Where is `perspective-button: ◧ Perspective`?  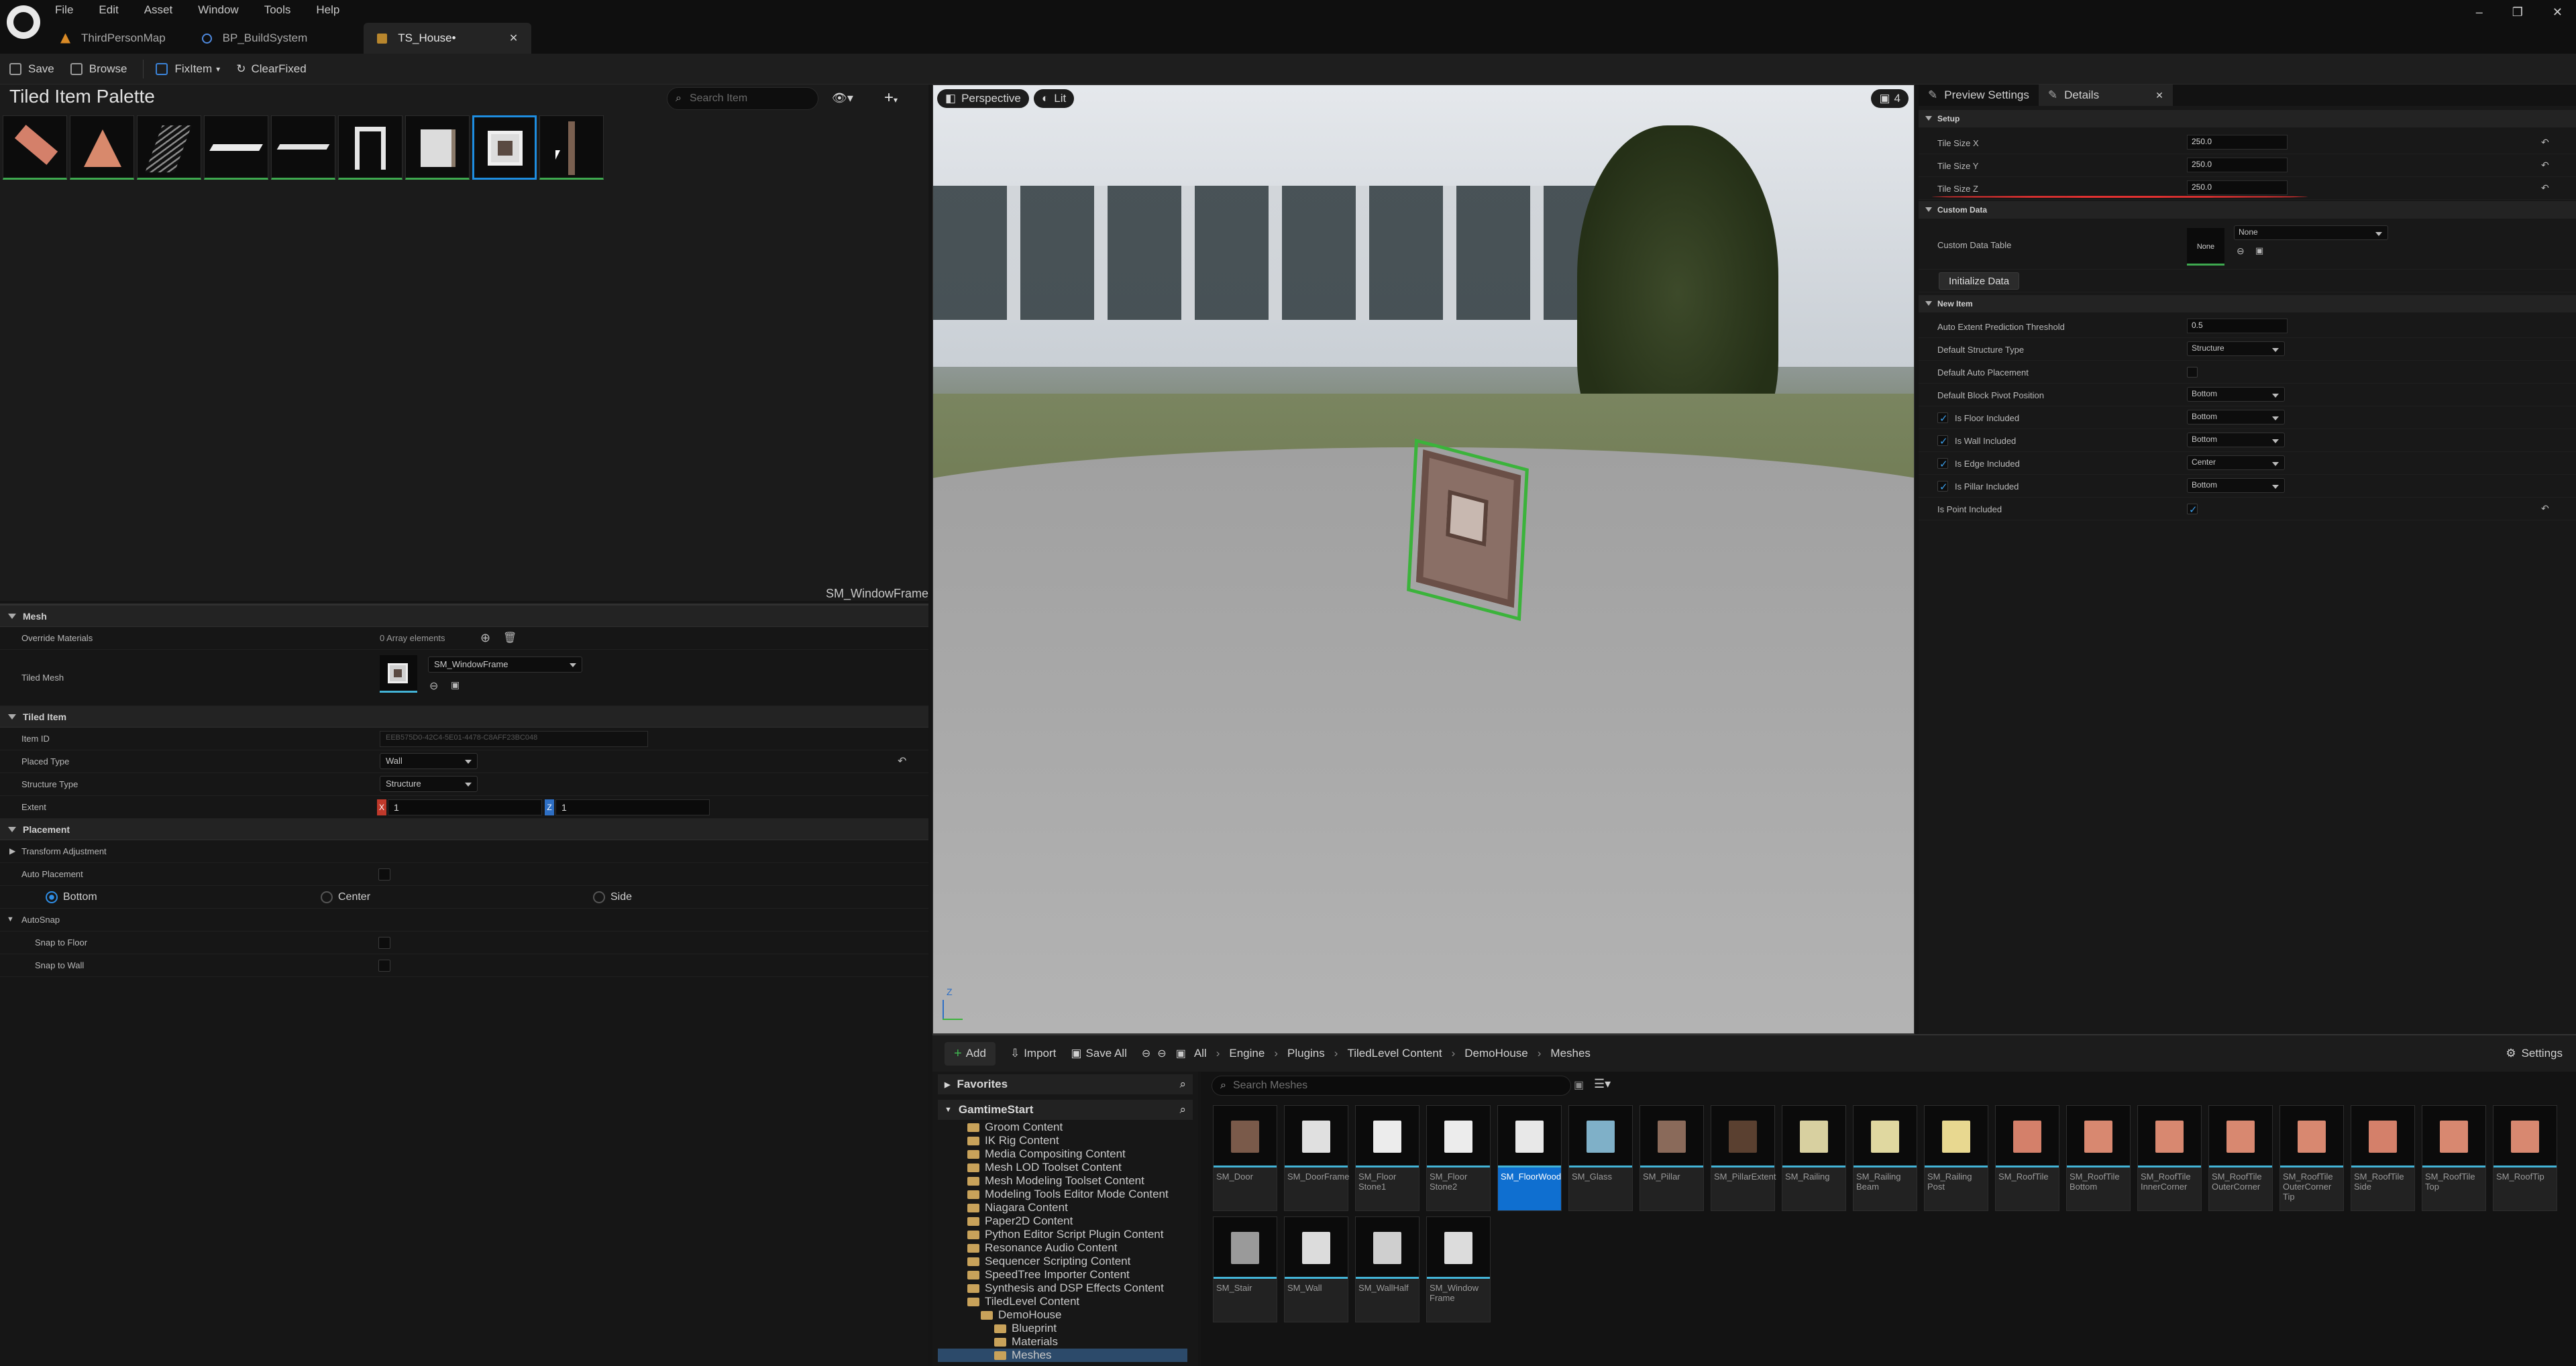
perspective-button: ◧ Perspective is located at coordinates (983, 98).